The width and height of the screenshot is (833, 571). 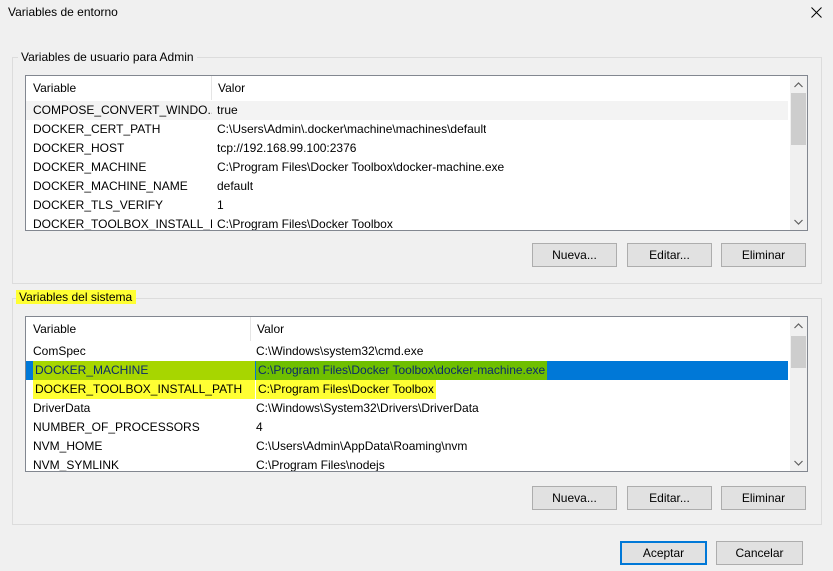 I want to click on close-icon, so click(x=816, y=12).